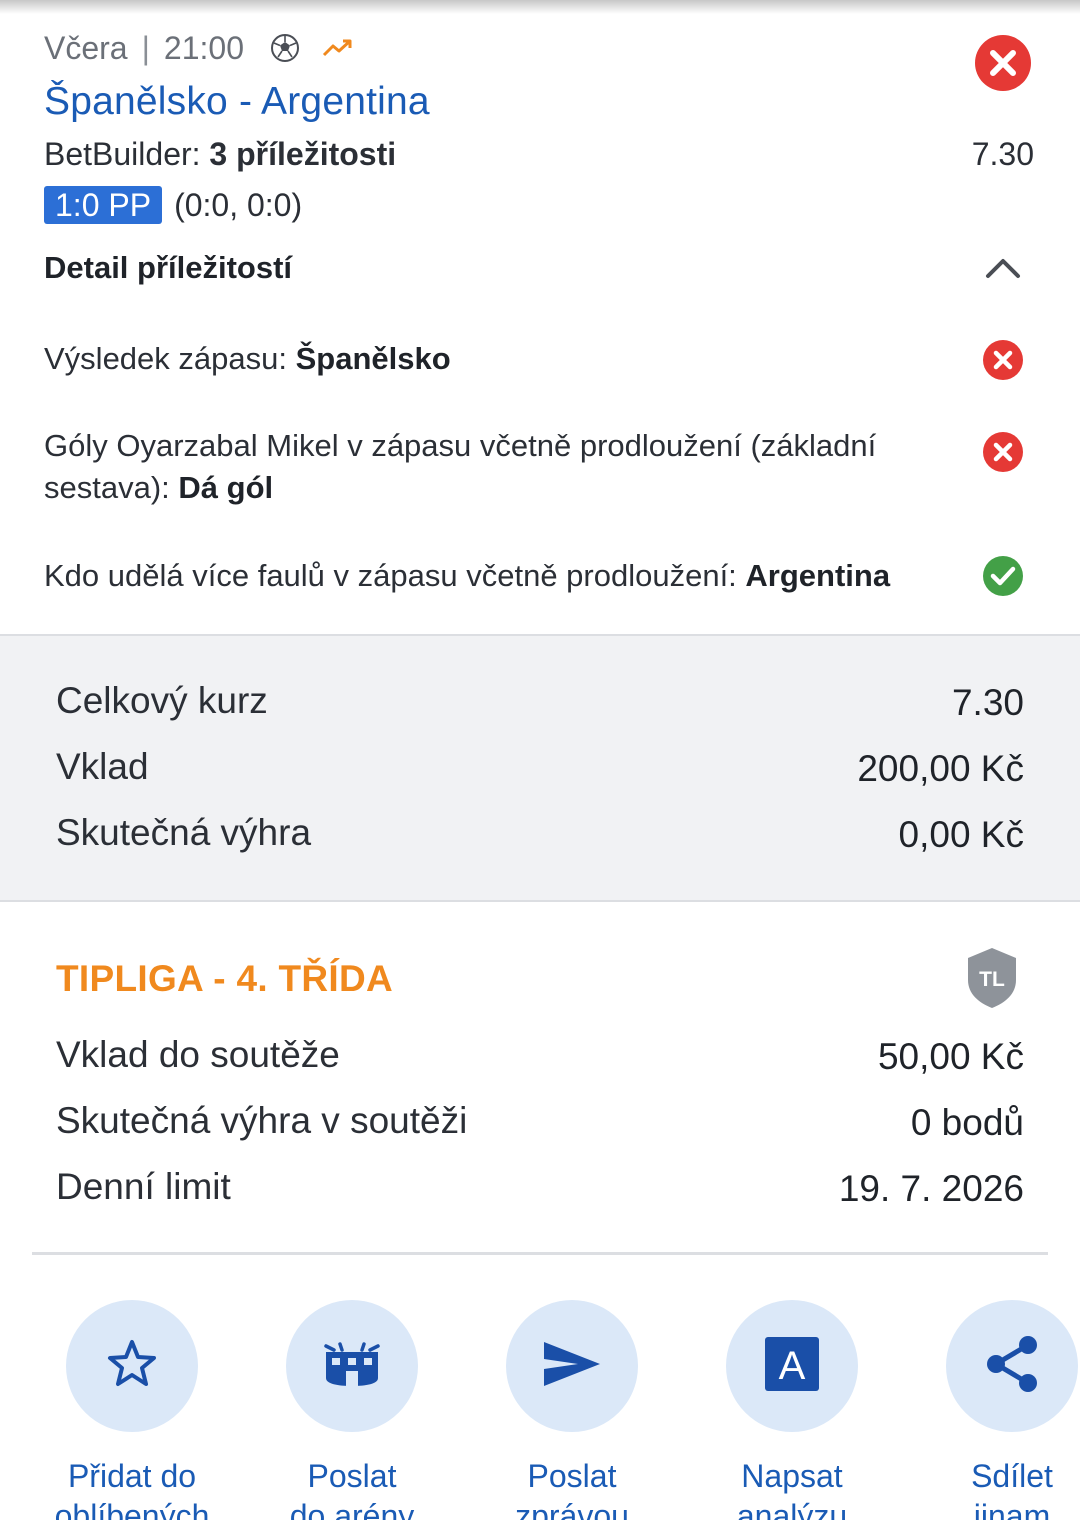 The height and width of the screenshot is (1520, 1080). Describe the element at coordinates (143, 1186) in the screenshot. I see `daily-limit-label: Denní limit` at that location.